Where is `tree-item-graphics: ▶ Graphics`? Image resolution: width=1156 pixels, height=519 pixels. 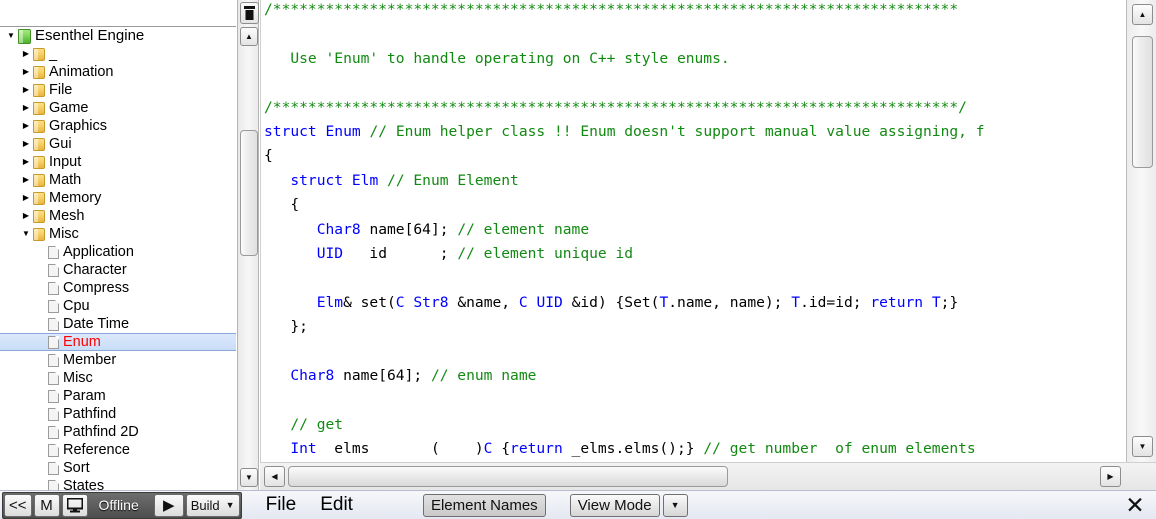 tree-item-graphics: ▶ Graphics is located at coordinates (118, 126).